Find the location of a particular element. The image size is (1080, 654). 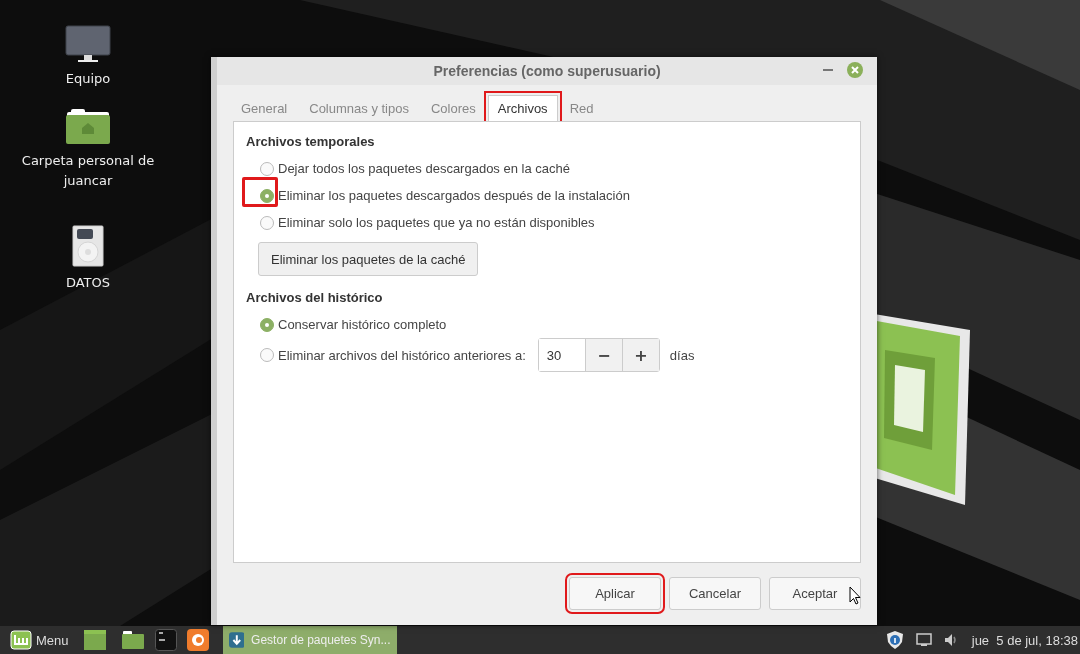

number-spin-field: 30 − + is located at coordinates (598, 355).